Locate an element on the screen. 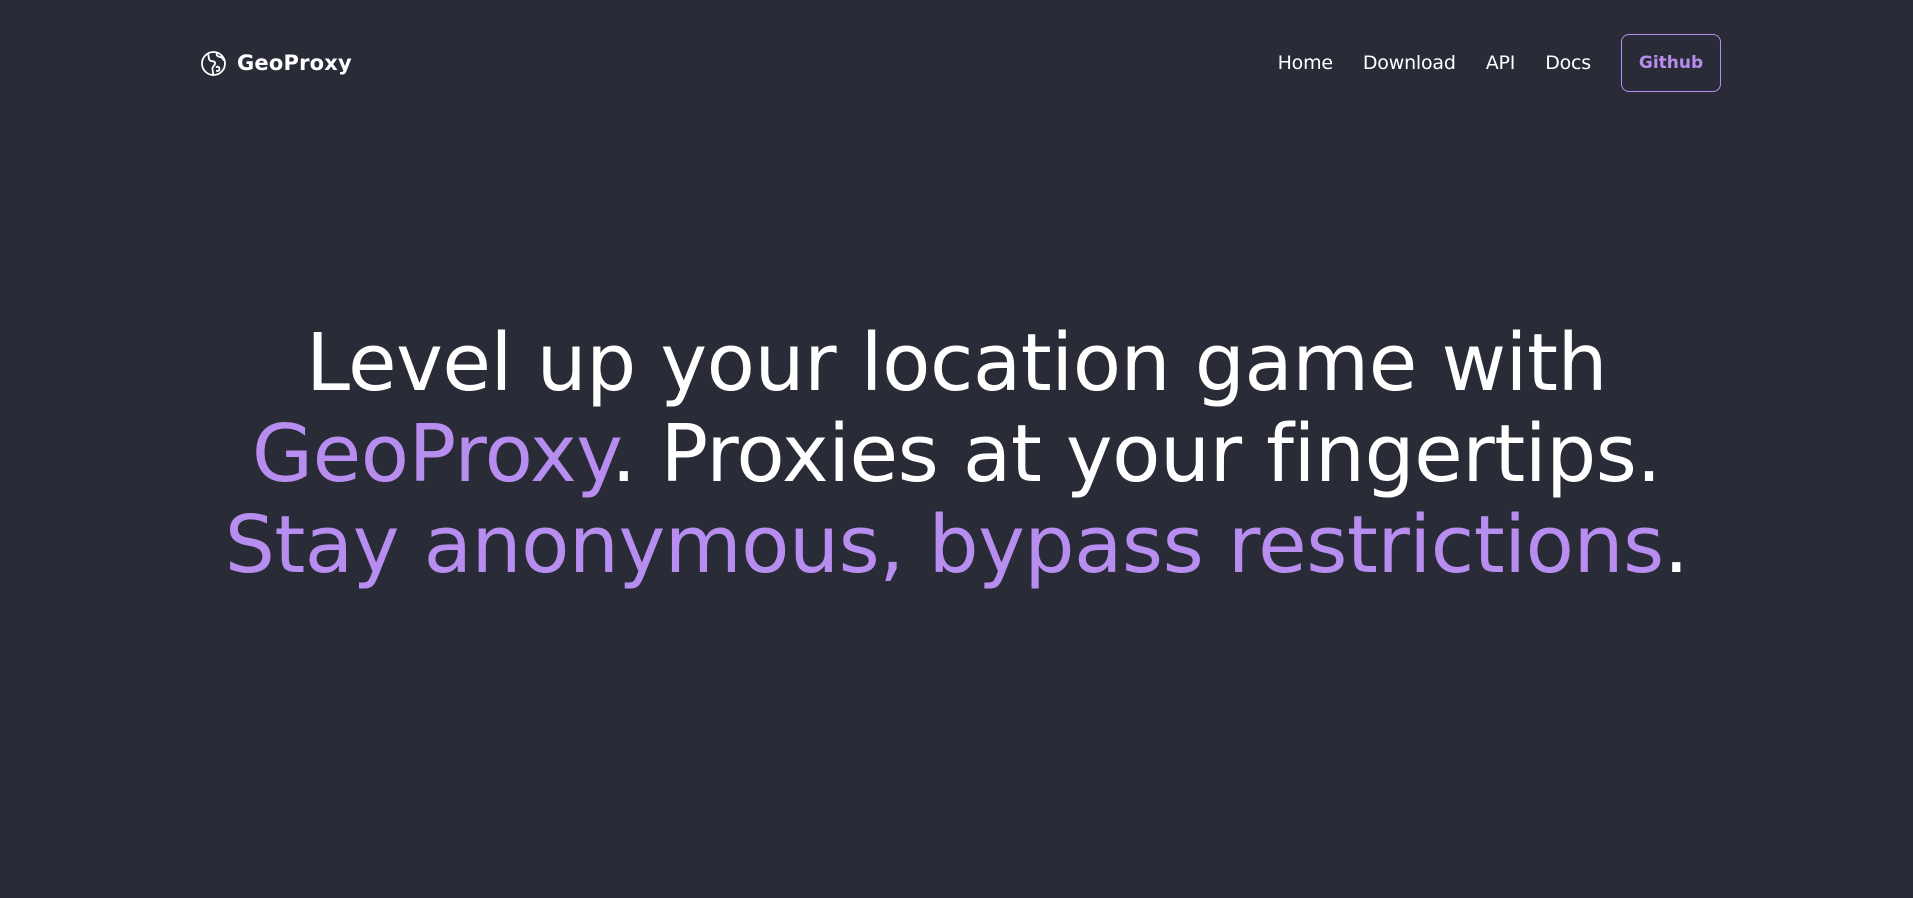 The width and height of the screenshot is (1913, 898). nav-link-api: API is located at coordinates (1501, 63).